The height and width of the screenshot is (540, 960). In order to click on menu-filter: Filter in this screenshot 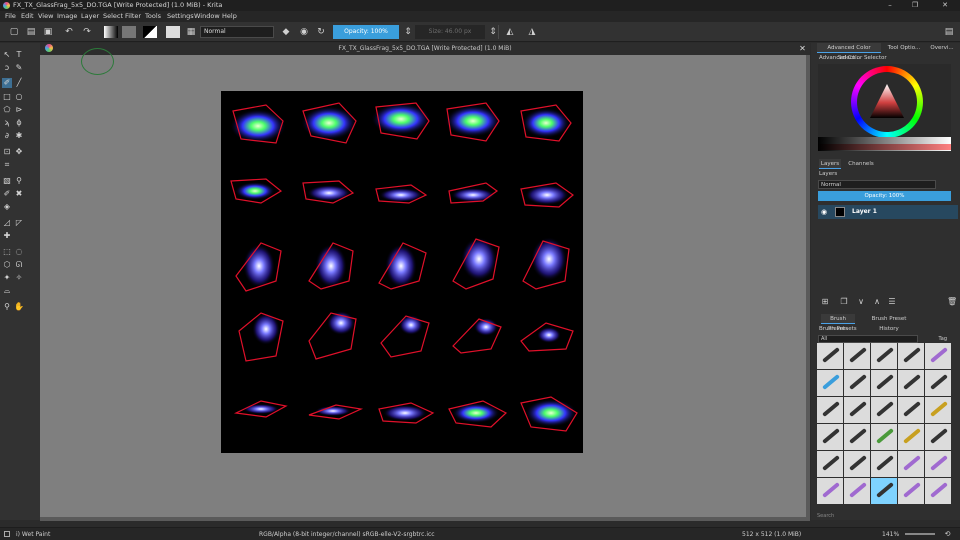, I will do `click(133, 16)`.